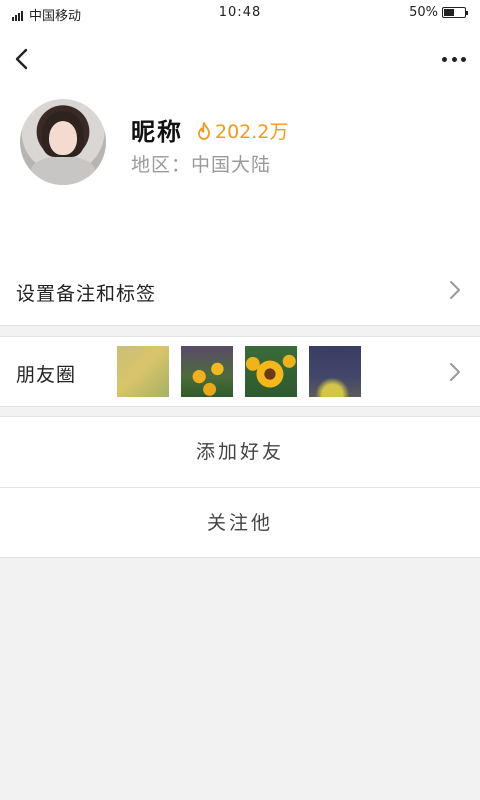  What do you see at coordinates (157, 132) in the screenshot?
I see `nickname: 昵称` at bounding box center [157, 132].